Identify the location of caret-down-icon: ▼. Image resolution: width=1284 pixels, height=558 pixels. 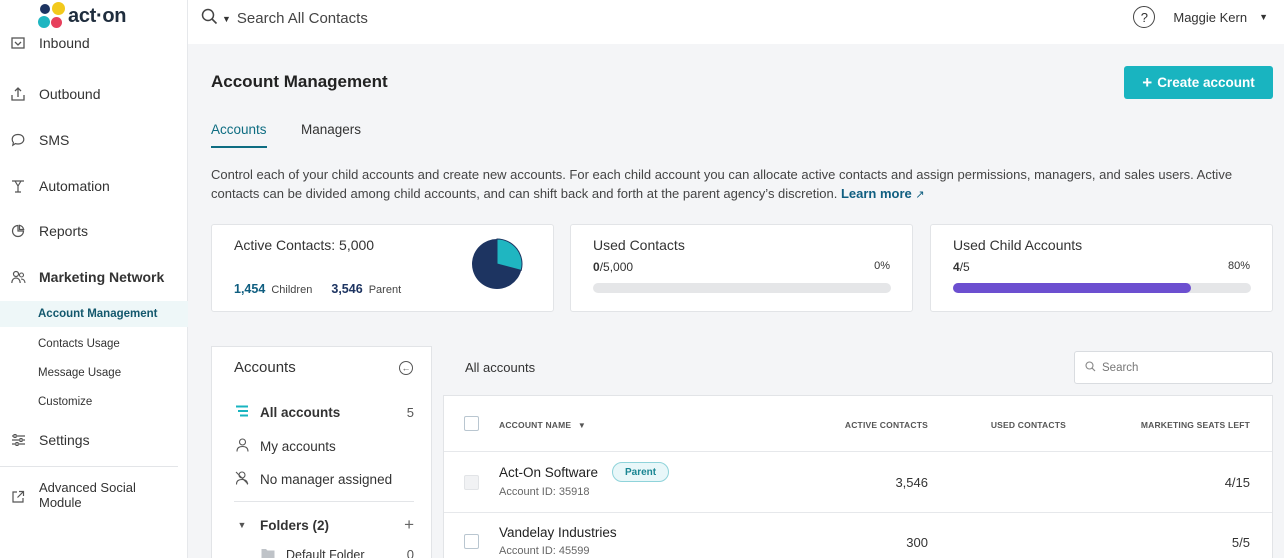
(242, 525).